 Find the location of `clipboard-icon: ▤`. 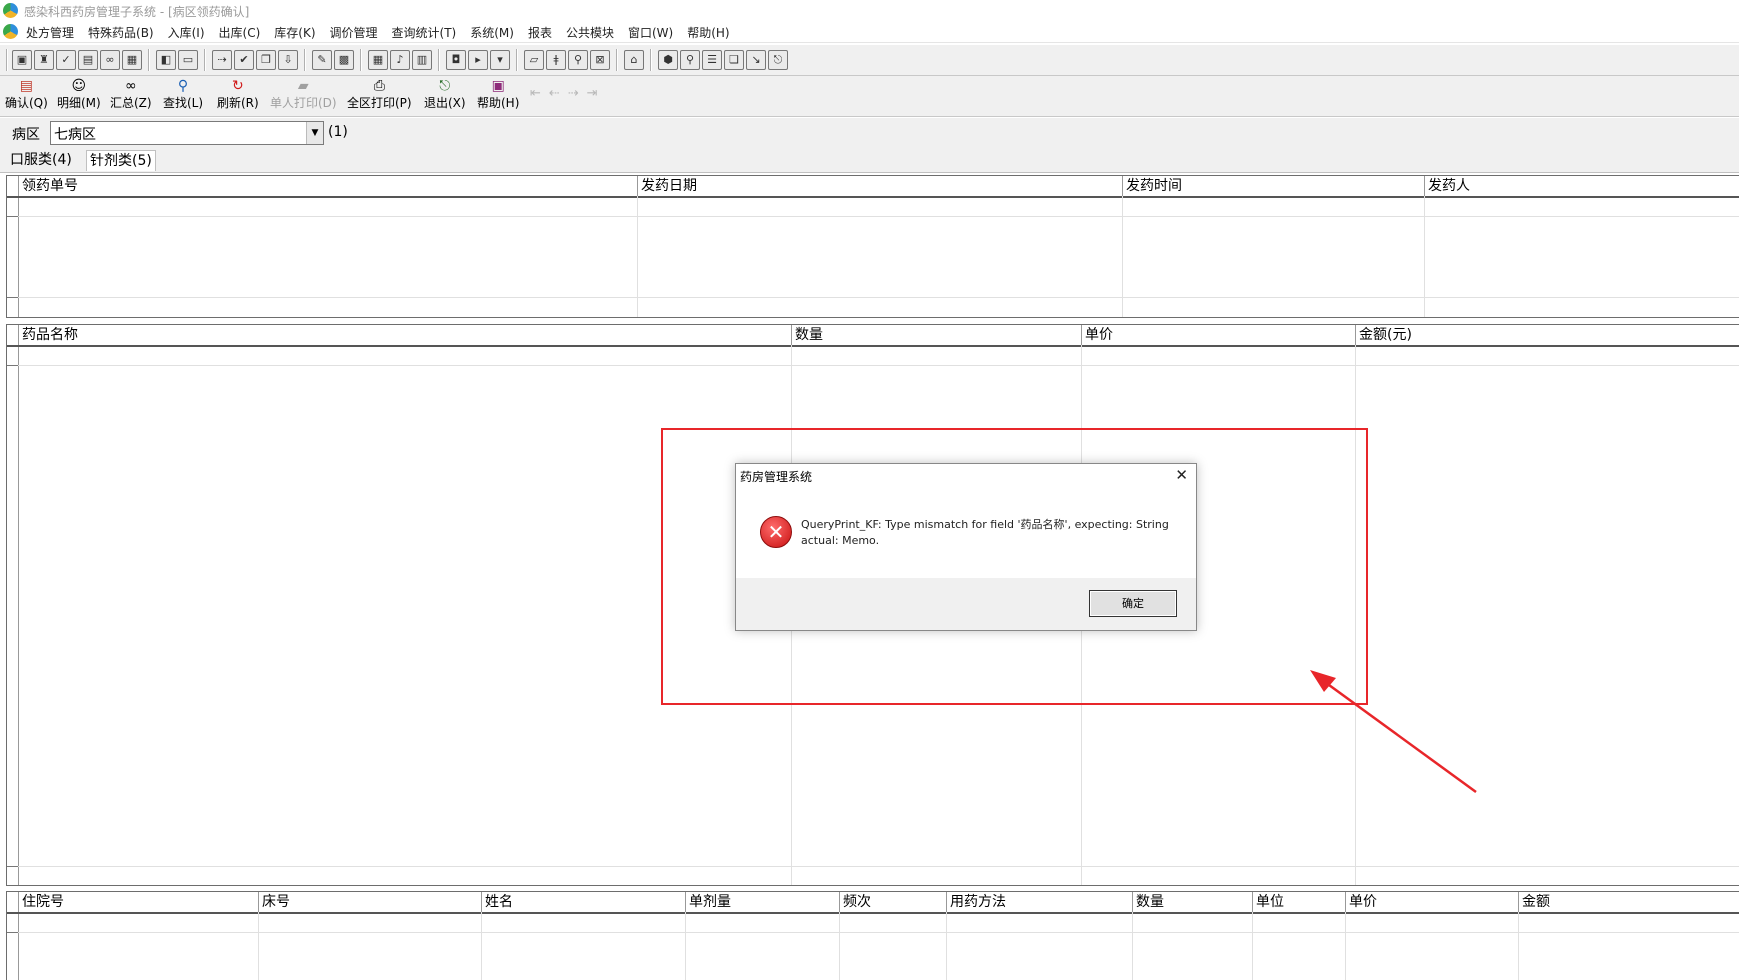

clipboard-icon: ▤ is located at coordinates (88, 60).